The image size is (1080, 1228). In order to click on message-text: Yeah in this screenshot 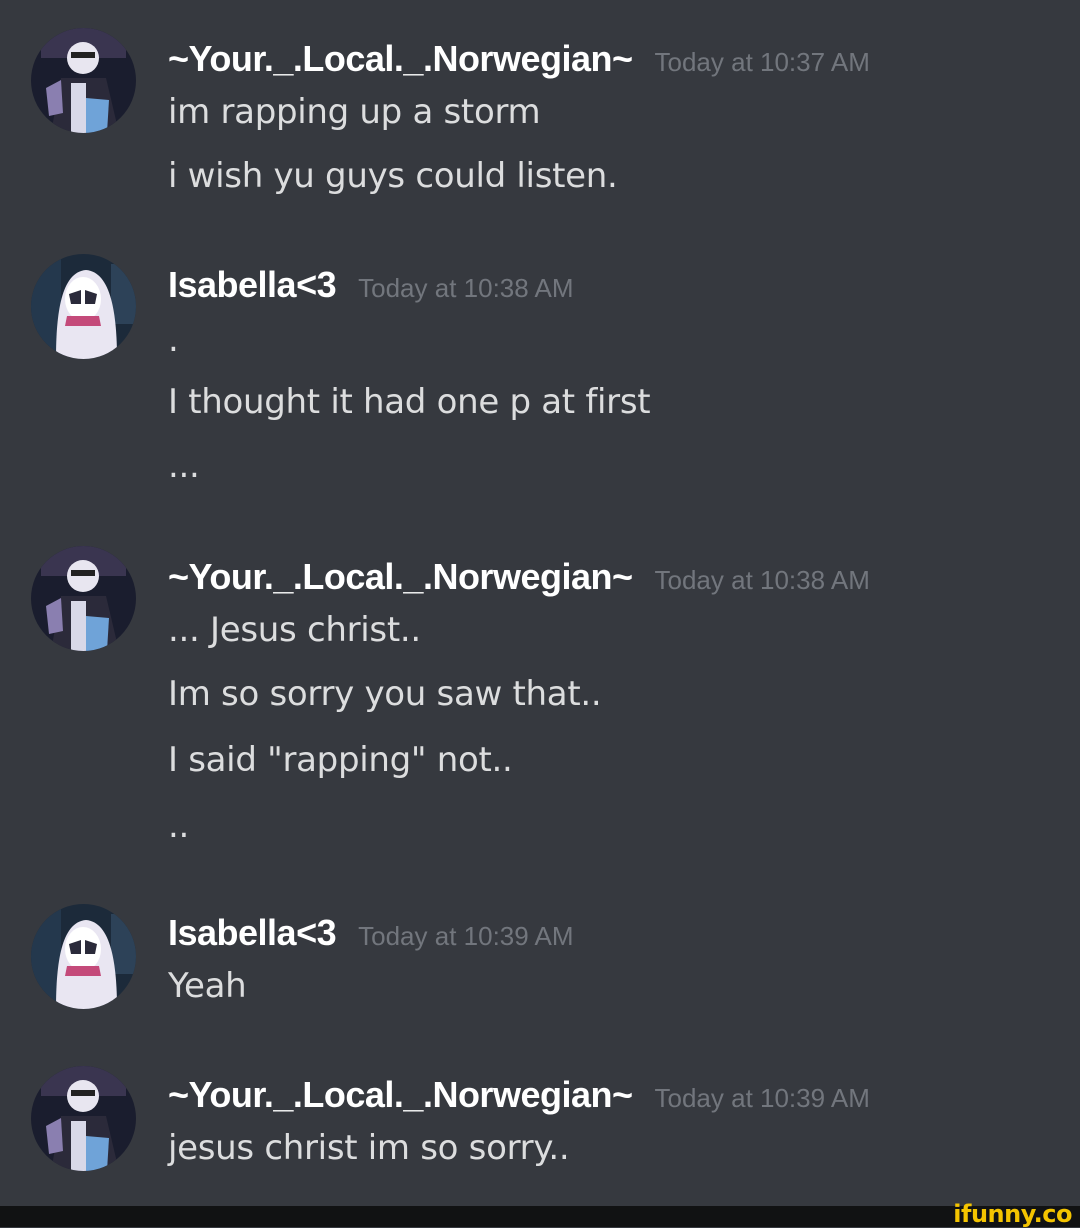, I will do `click(207, 986)`.